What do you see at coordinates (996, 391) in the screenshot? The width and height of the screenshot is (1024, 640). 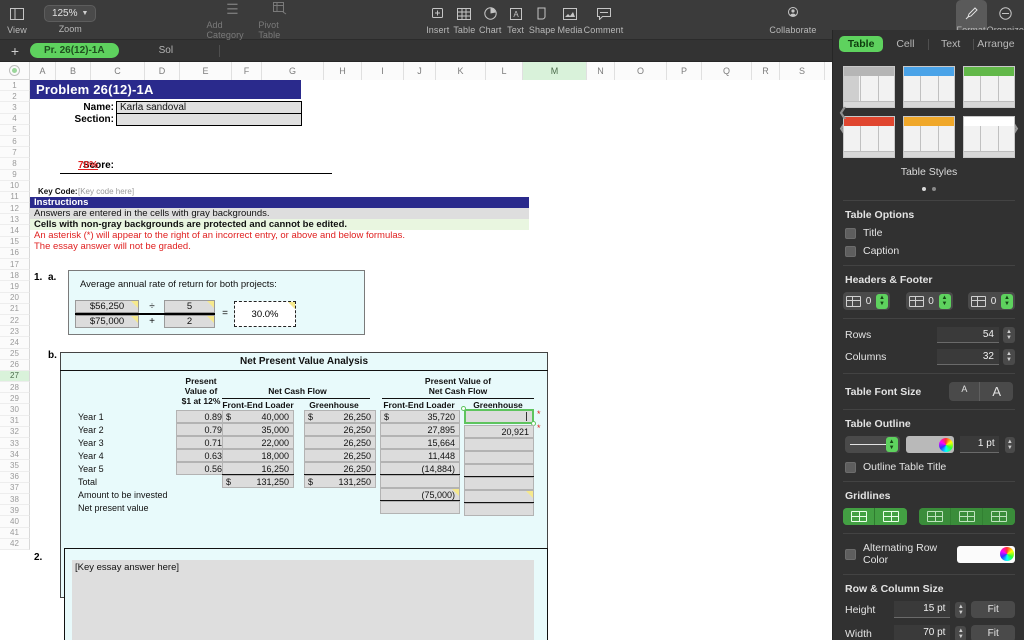 I see `increase-font-button: A` at bounding box center [996, 391].